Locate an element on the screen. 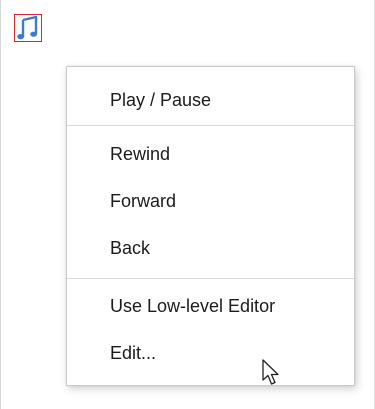  menu-item-use-low-level-editor: Use Low-level Editor is located at coordinates (210, 306).